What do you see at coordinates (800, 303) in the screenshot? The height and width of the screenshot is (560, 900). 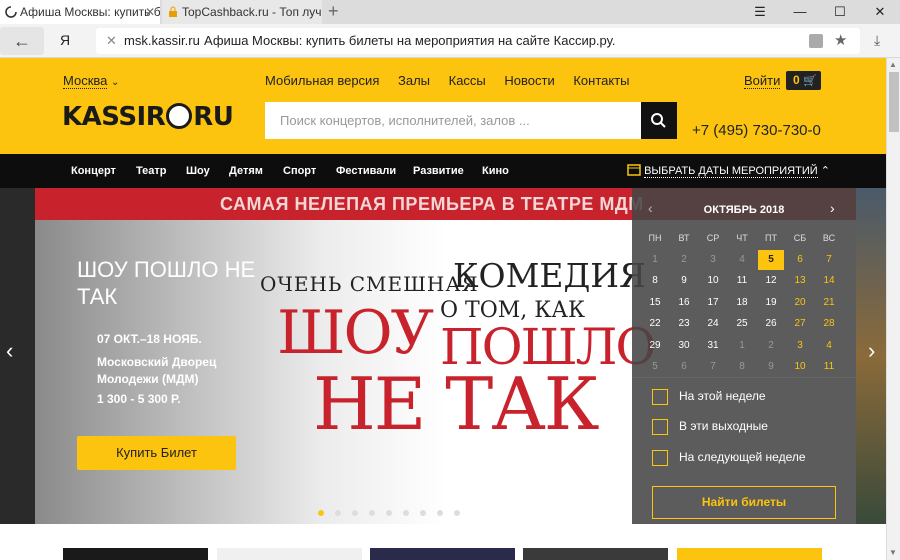 I see `calendar-day: 20` at bounding box center [800, 303].